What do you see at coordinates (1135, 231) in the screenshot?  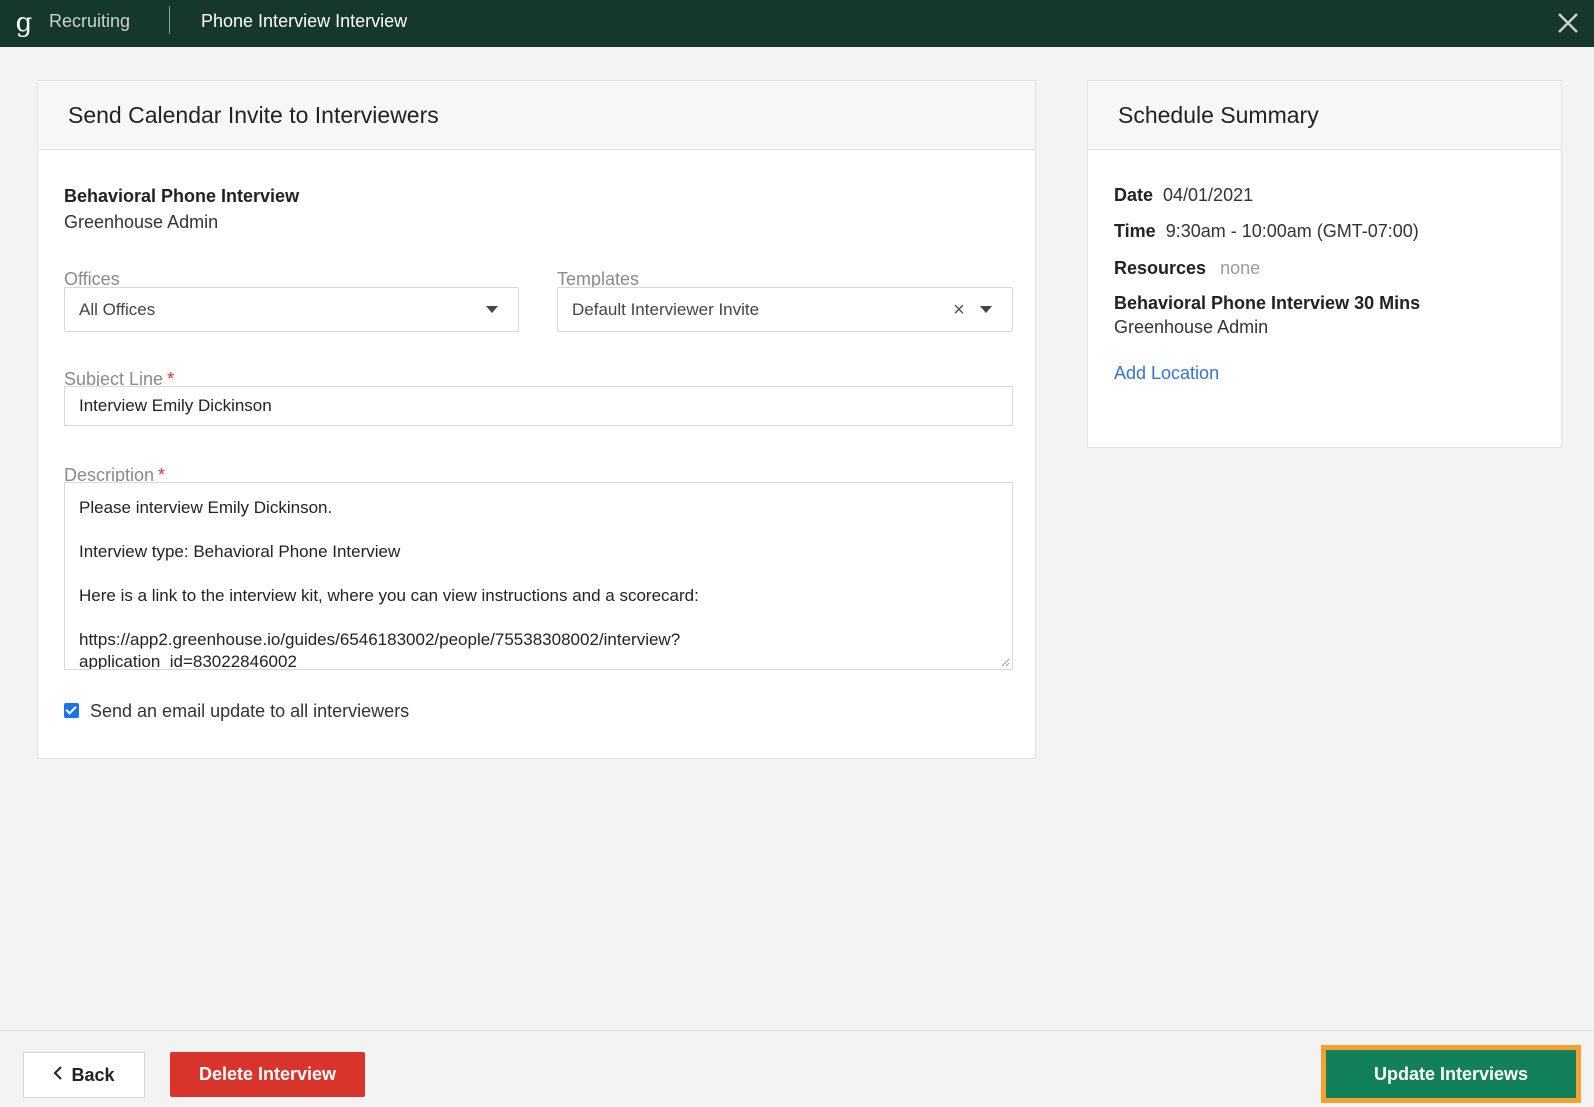 I see `time-label: Time` at bounding box center [1135, 231].